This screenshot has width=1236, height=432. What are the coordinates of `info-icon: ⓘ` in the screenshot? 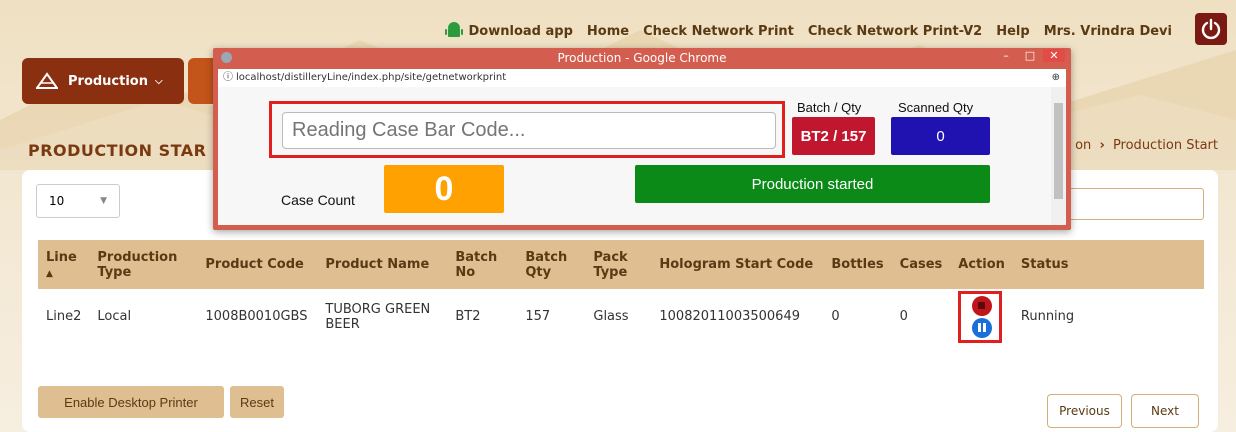 It's located at (228, 77).